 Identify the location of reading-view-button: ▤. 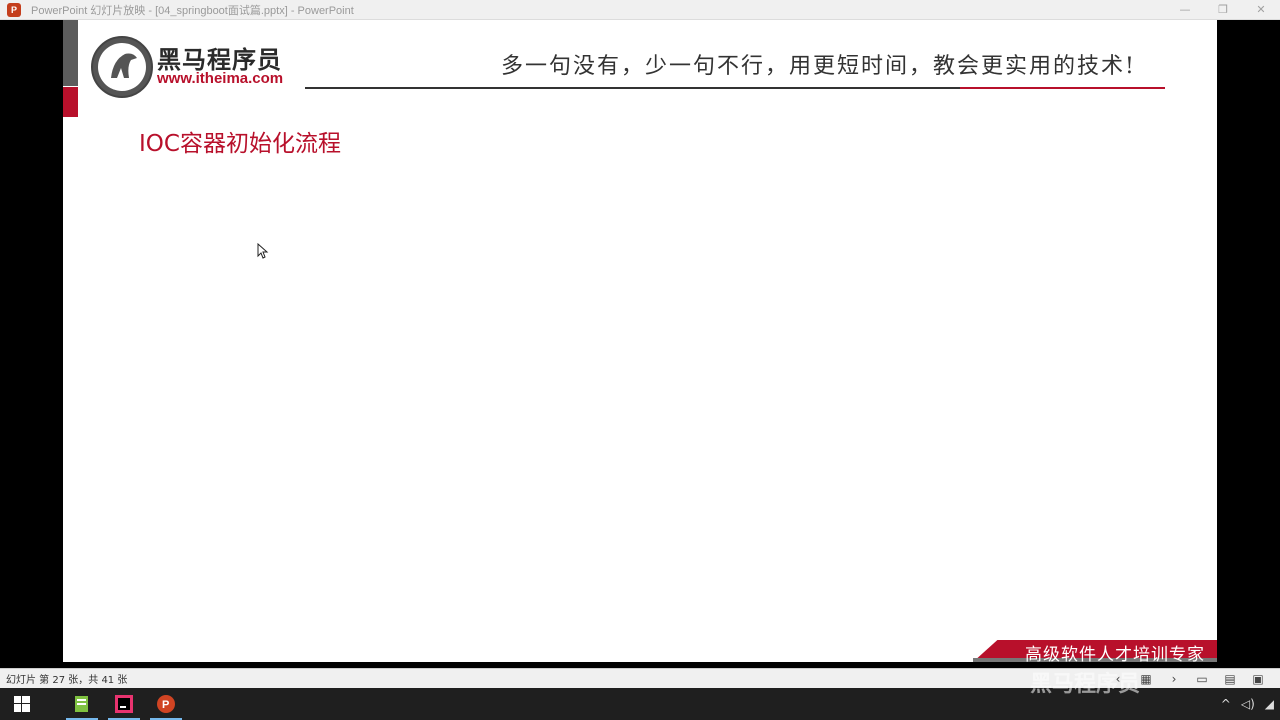
(1230, 679).